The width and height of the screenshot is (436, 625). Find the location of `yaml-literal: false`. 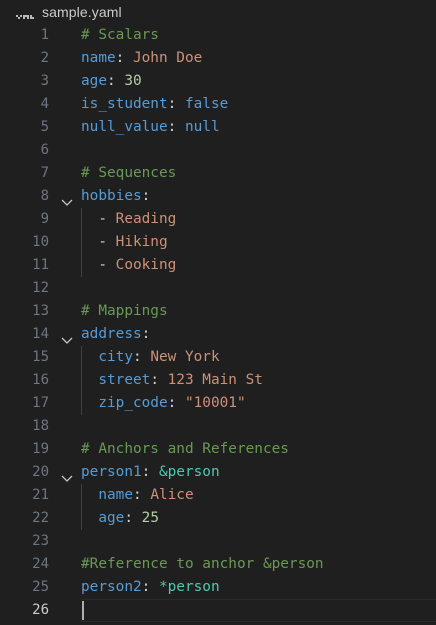

yaml-literal: false is located at coordinates (206, 104).